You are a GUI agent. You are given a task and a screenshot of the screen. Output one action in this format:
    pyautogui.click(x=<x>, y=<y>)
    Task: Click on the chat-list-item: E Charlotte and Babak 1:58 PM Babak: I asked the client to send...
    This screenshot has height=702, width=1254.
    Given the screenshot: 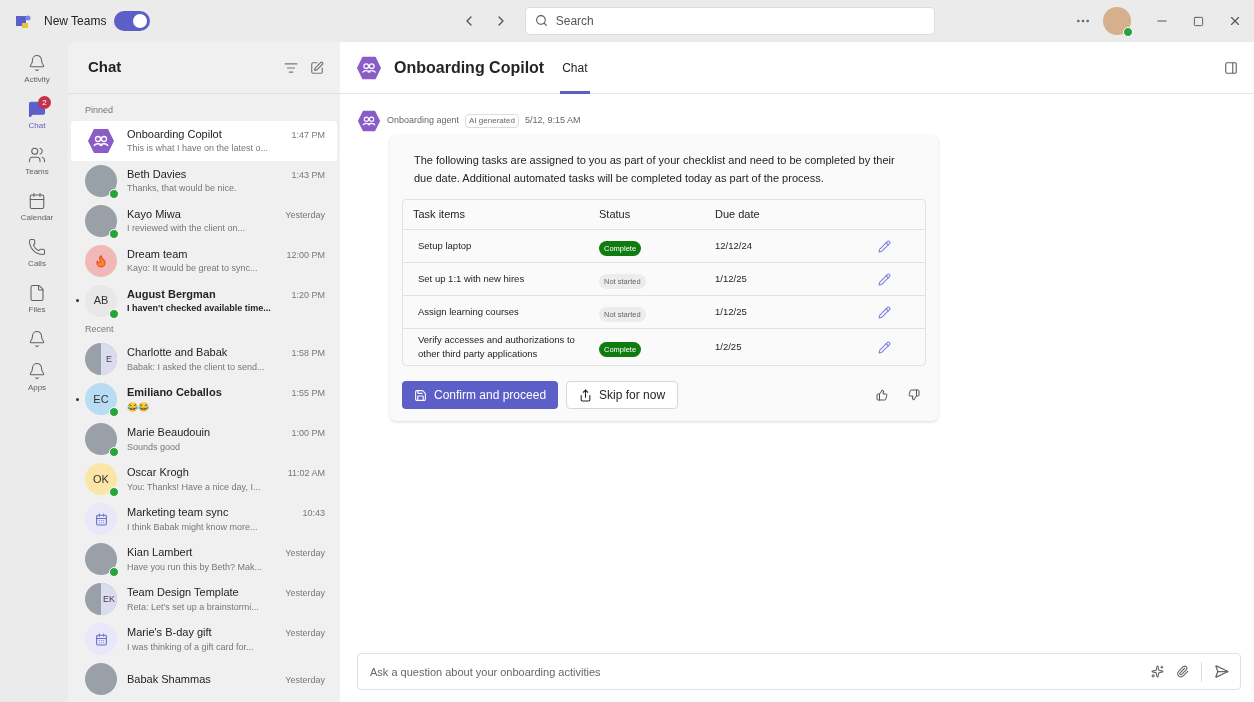 What is the action you would take?
    pyautogui.click(x=204, y=359)
    